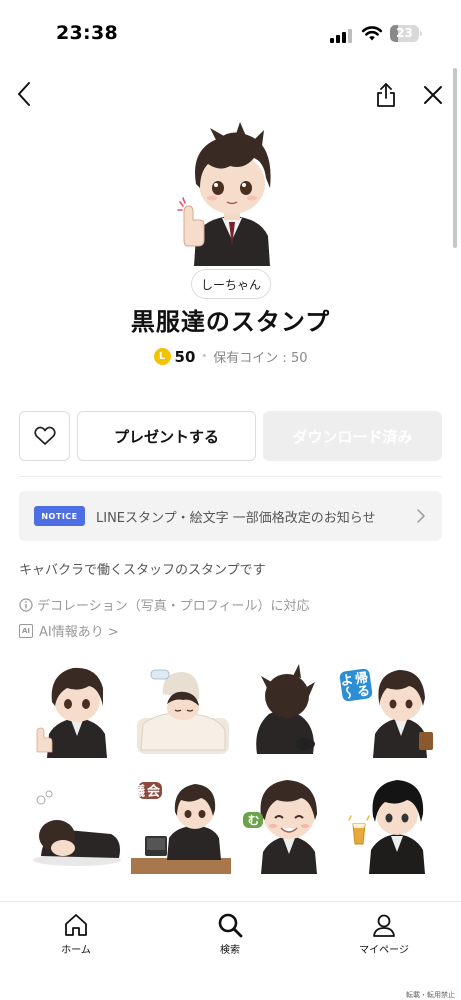  What do you see at coordinates (230, 476) in the screenshot?
I see `divider` at bounding box center [230, 476].